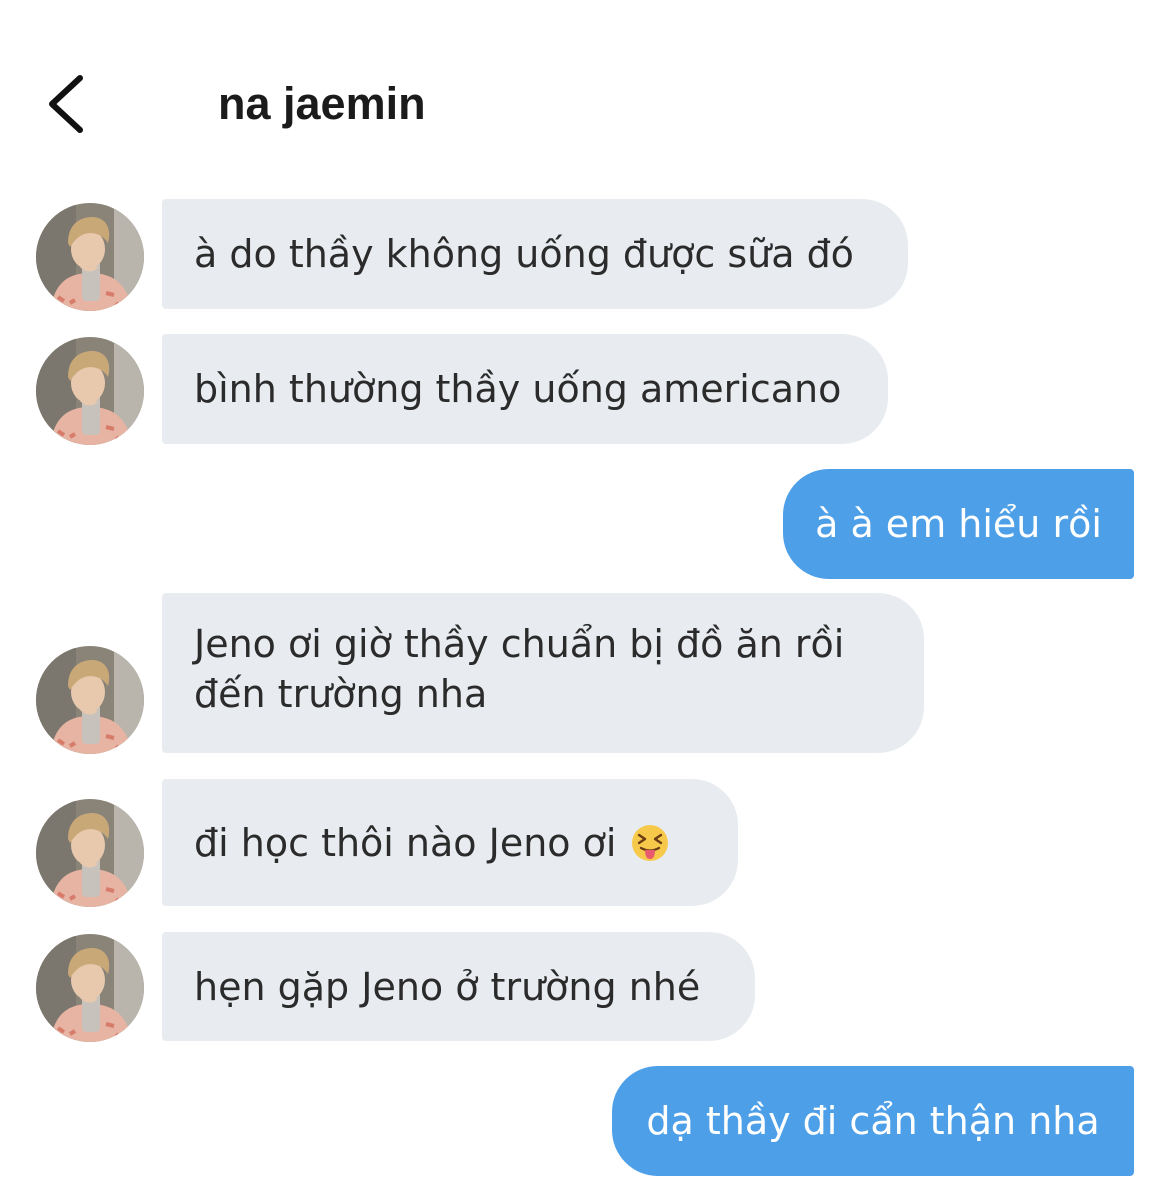 This screenshot has width=1169, height=1184. Describe the element at coordinates (322, 103) in the screenshot. I see `conversation-title: na jaemin` at that location.